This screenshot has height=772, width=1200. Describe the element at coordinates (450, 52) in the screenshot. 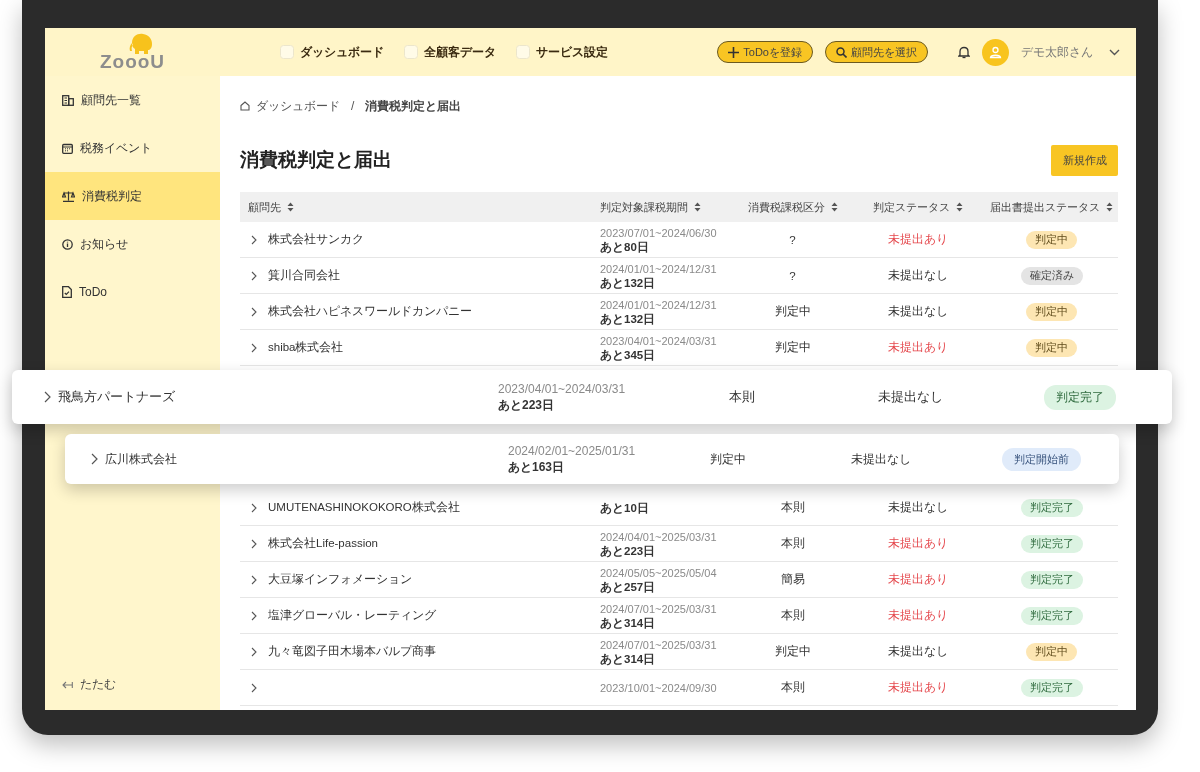

I see `nav-link: 全顧客データ` at that location.